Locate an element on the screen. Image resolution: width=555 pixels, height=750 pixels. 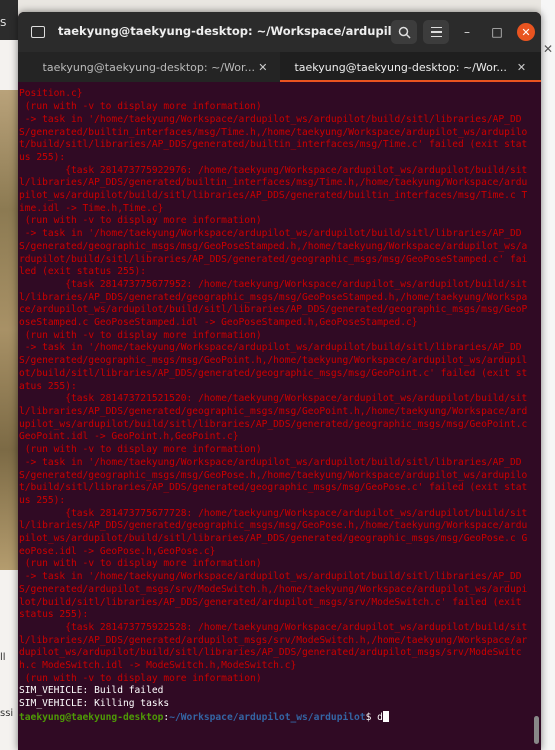
close-button: ✕ is located at coordinates (526, 32).